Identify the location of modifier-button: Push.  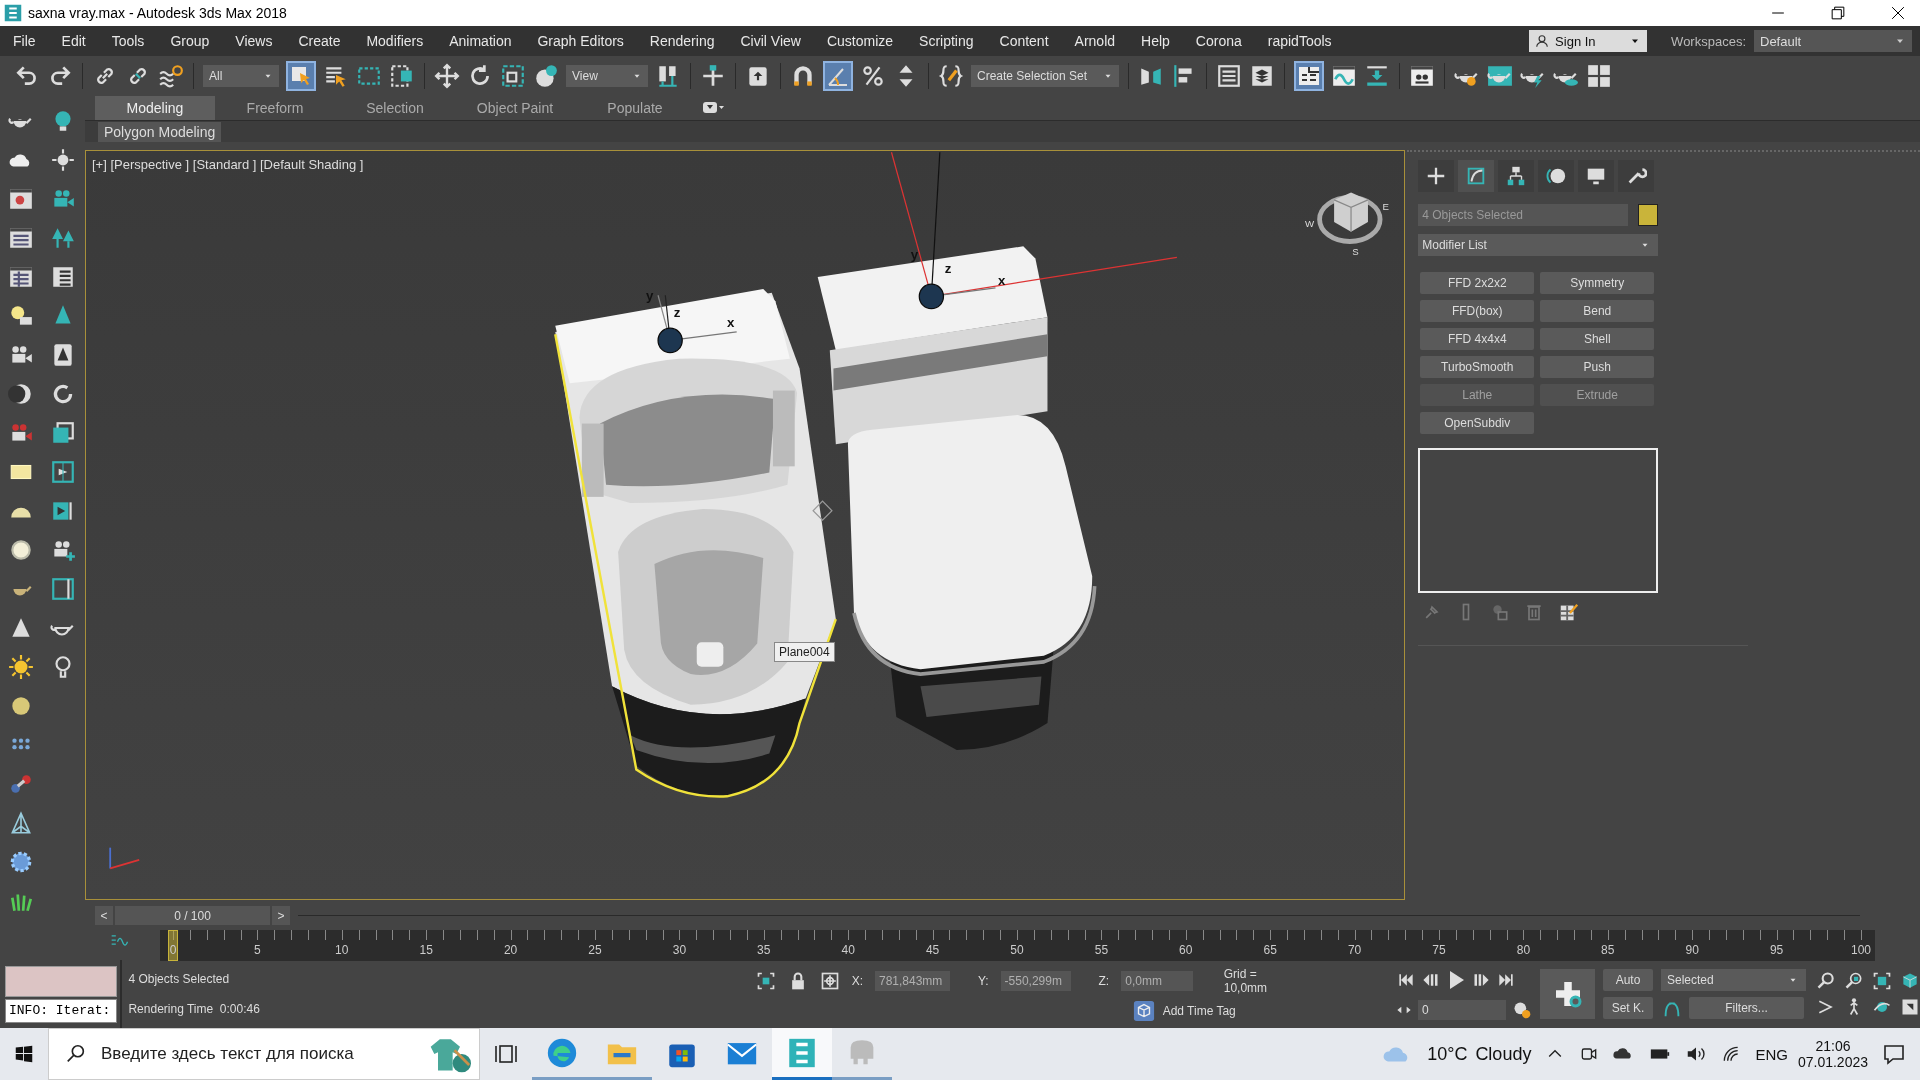
(1597, 367).